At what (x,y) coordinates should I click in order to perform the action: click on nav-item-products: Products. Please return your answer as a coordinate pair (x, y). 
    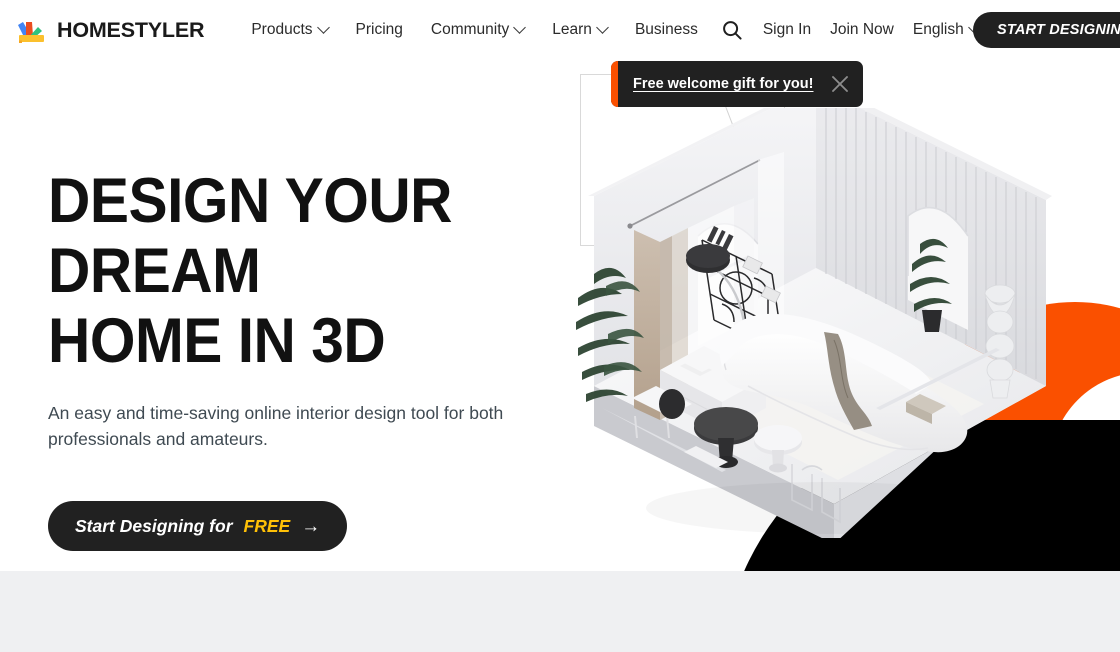
    Looking at the image, I should click on (290, 29).